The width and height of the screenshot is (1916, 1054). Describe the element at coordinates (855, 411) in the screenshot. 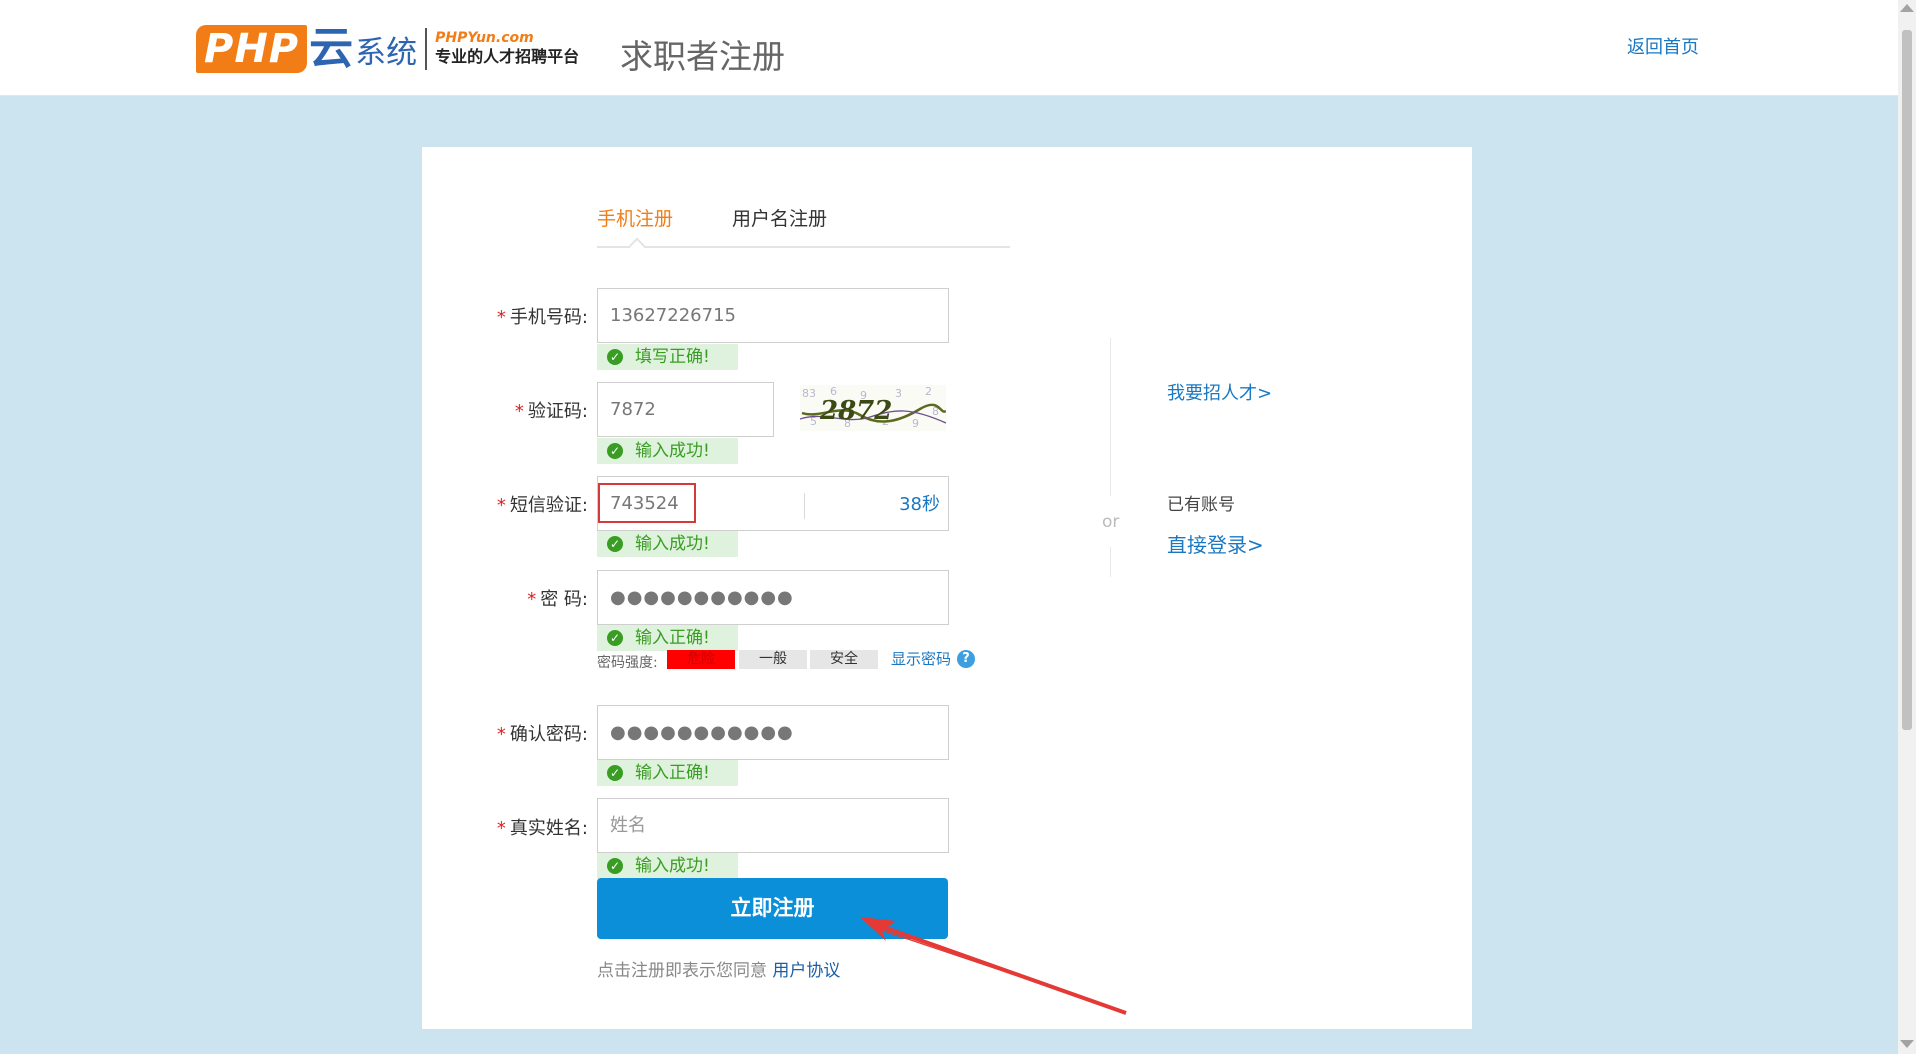

I see `captcha-image-text: 2872` at that location.